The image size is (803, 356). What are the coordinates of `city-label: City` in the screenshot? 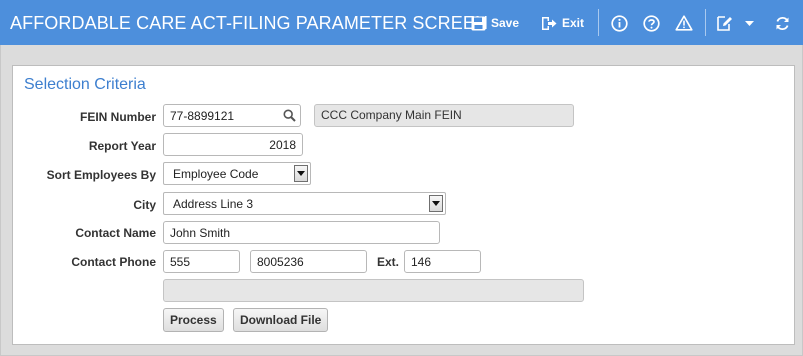 It's located at (144, 205).